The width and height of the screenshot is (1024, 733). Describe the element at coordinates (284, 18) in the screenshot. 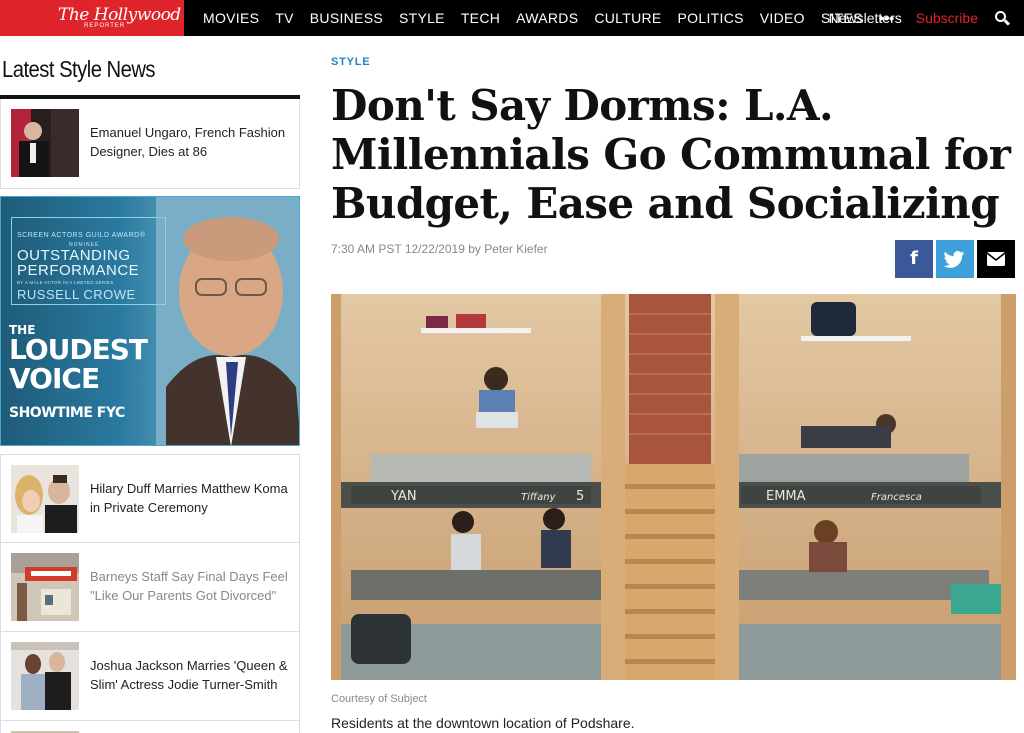

I see `nav-tv: TV` at that location.